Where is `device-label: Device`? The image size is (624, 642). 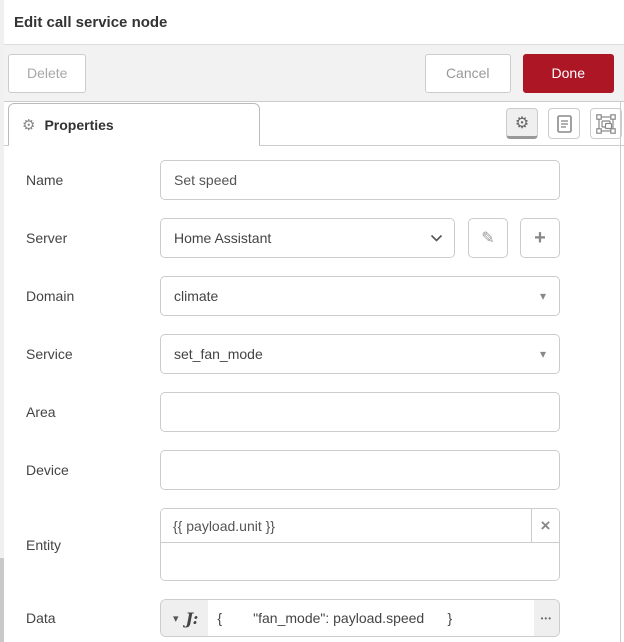 device-label: Device is located at coordinates (47, 470).